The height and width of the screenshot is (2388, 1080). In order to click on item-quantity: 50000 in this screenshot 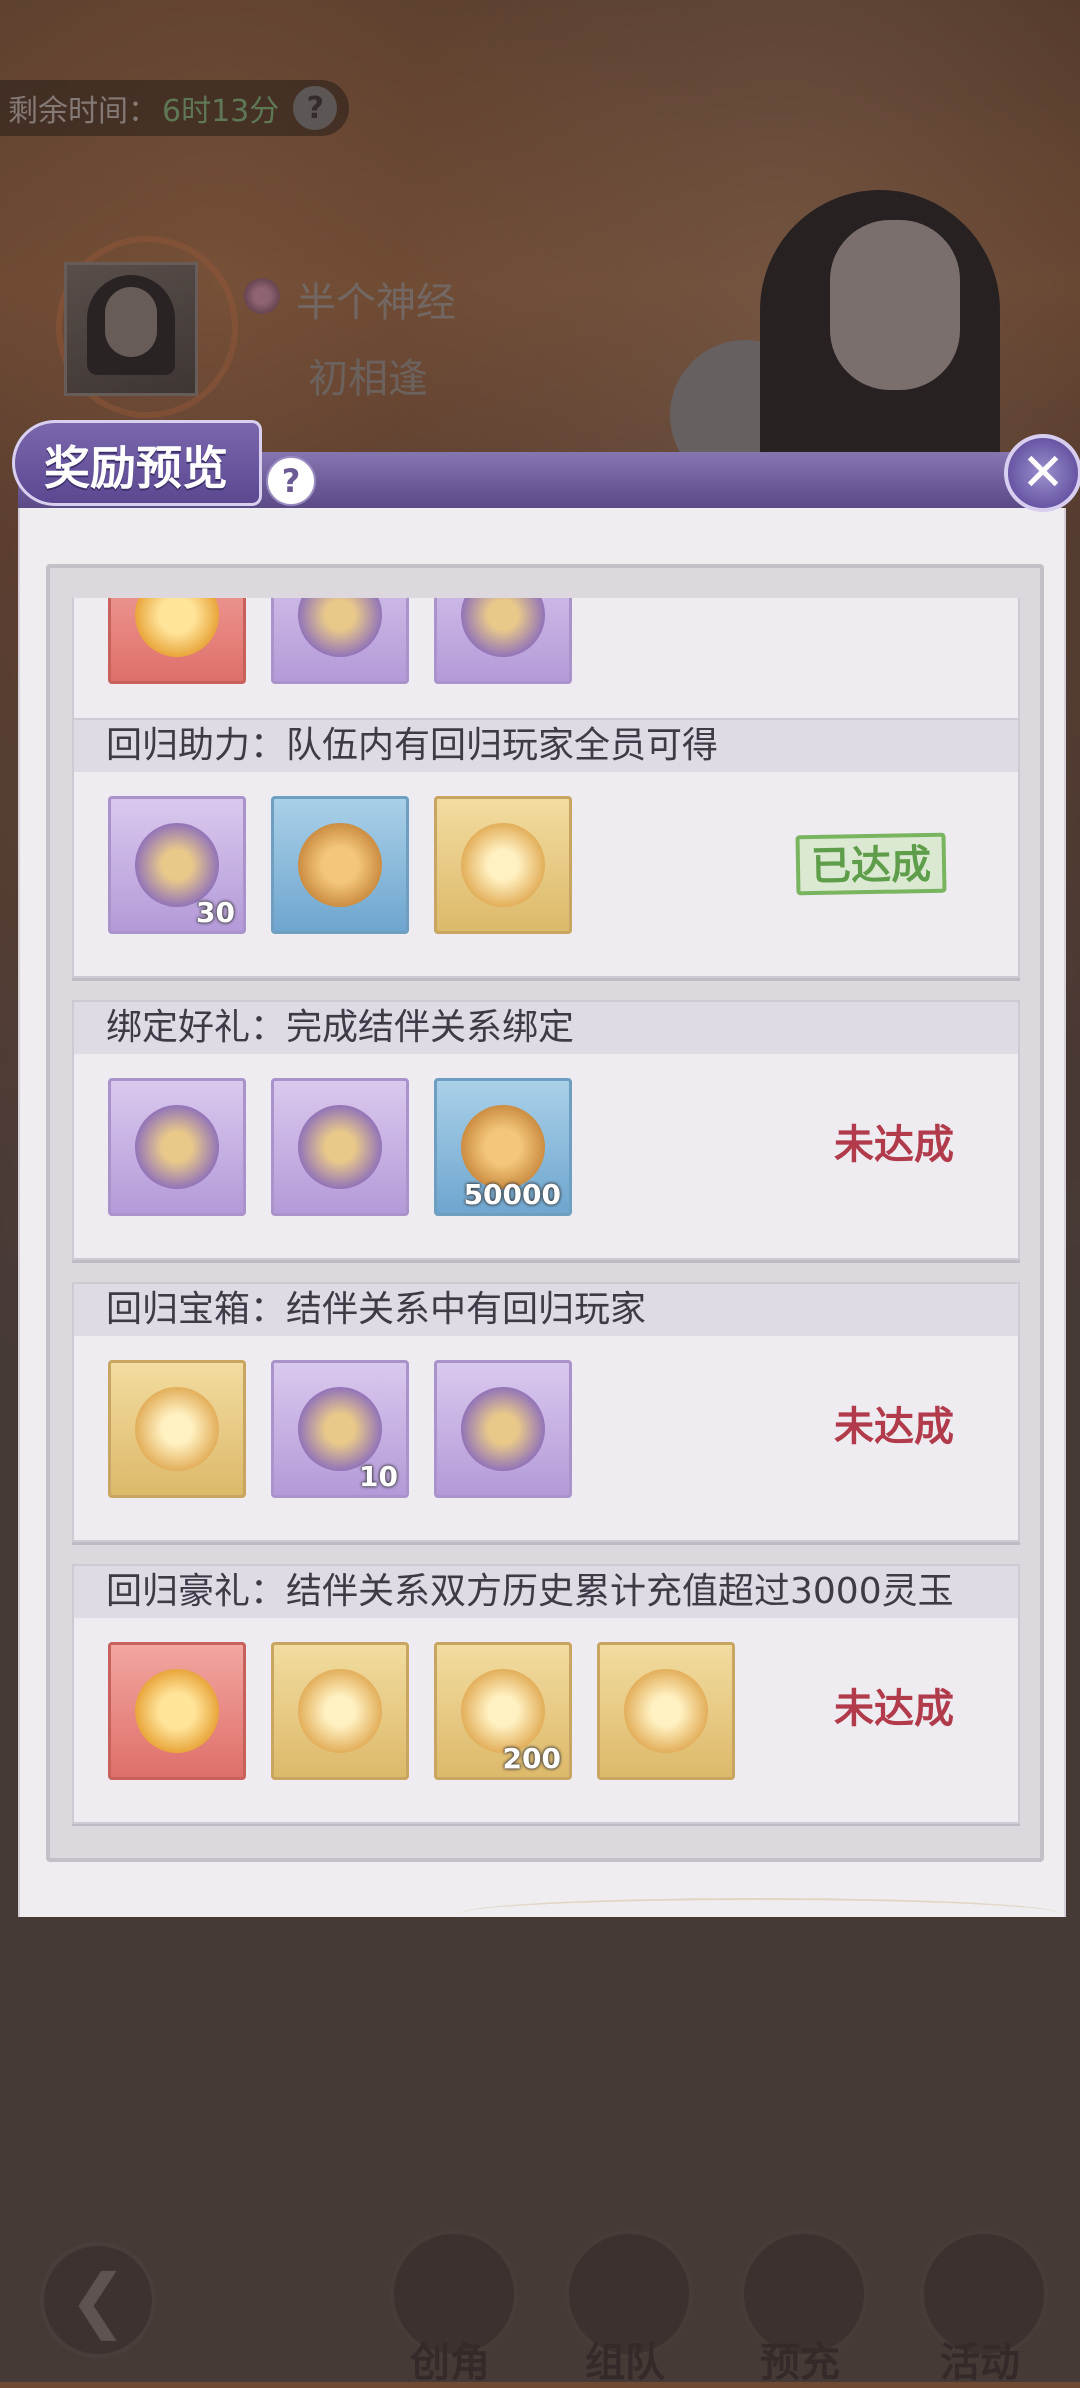, I will do `click(512, 1194)`.